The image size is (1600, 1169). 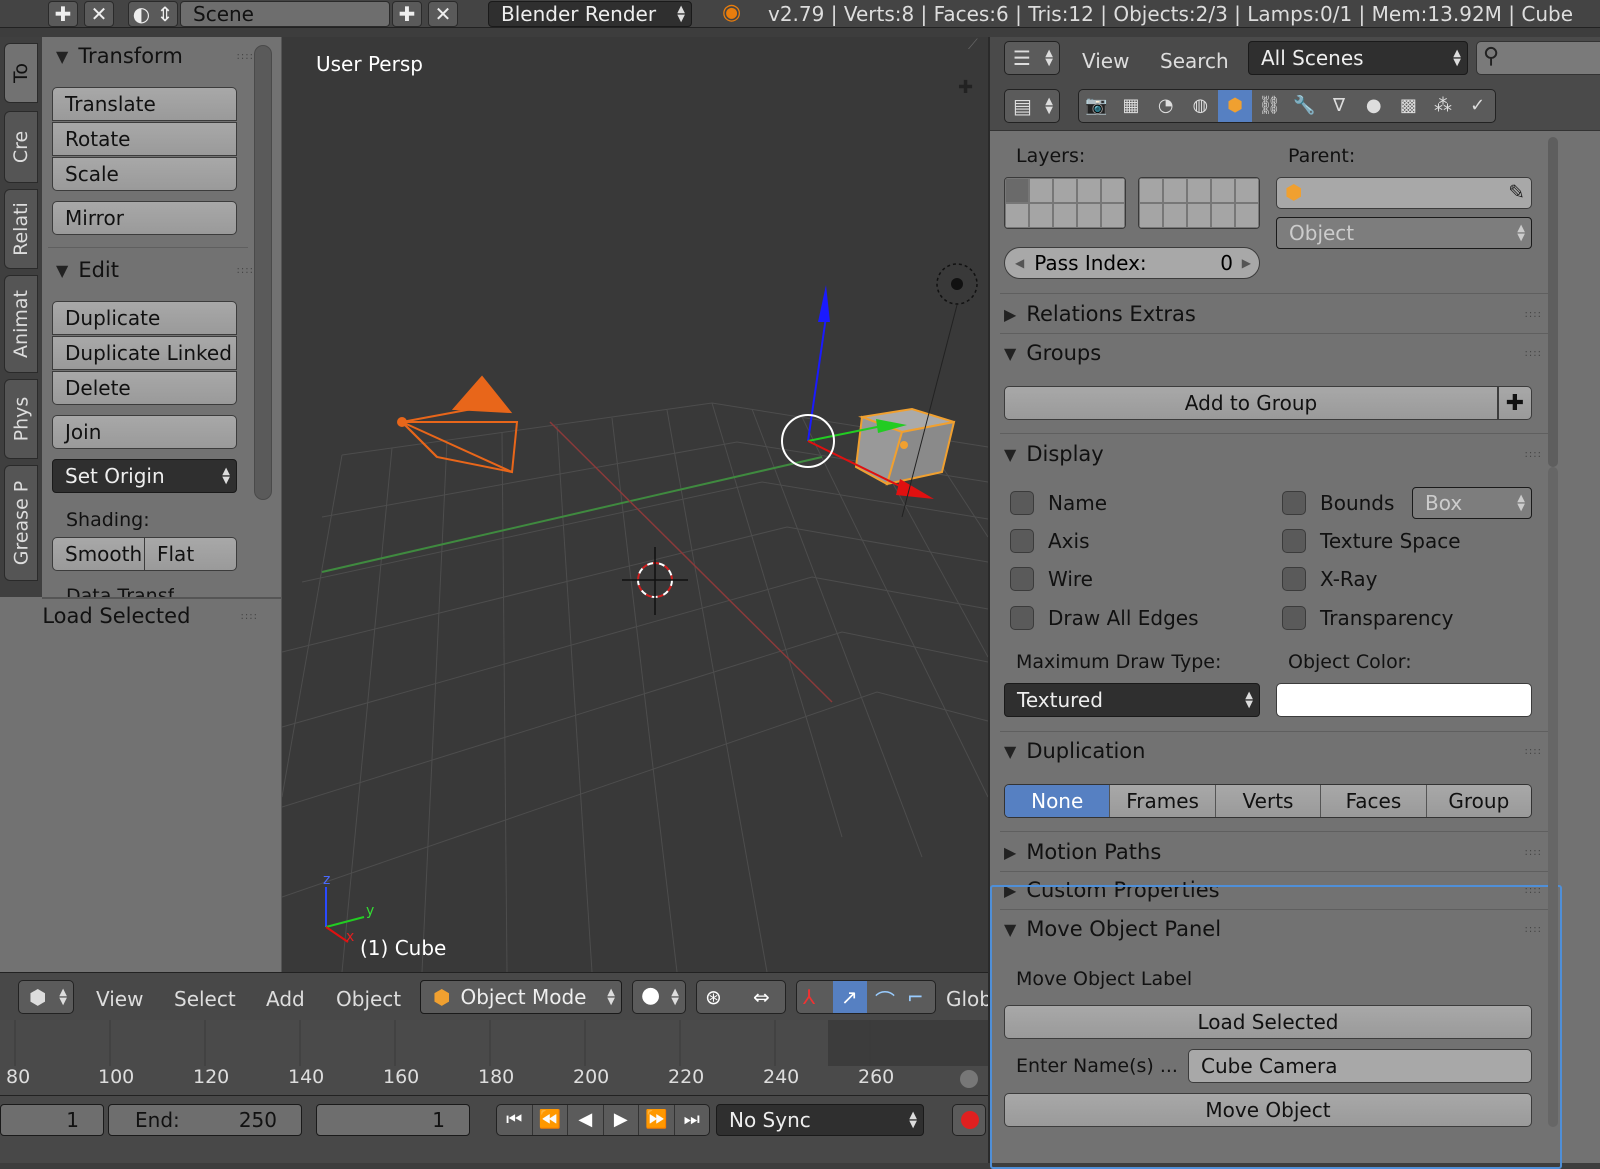 I want to click on set-origin-dropdown: Set Origin ▲ ▼, so click(x=144, y=476).